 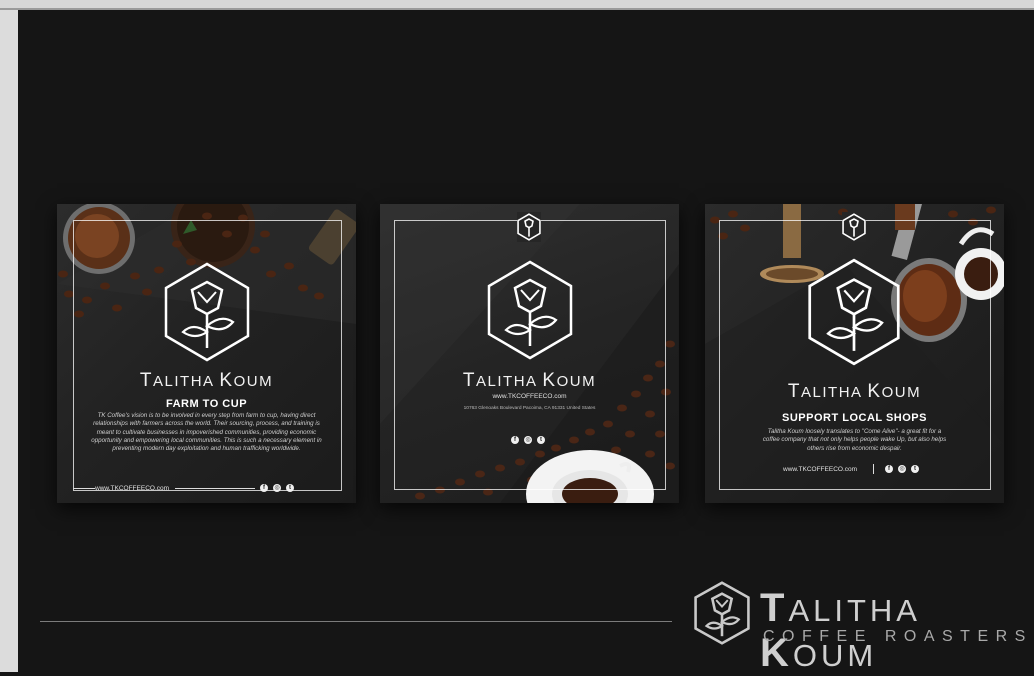 What do you see at coordinates (356, 621) in the screenshot?
I see `divider-rule` at bounding box center [356, 621].